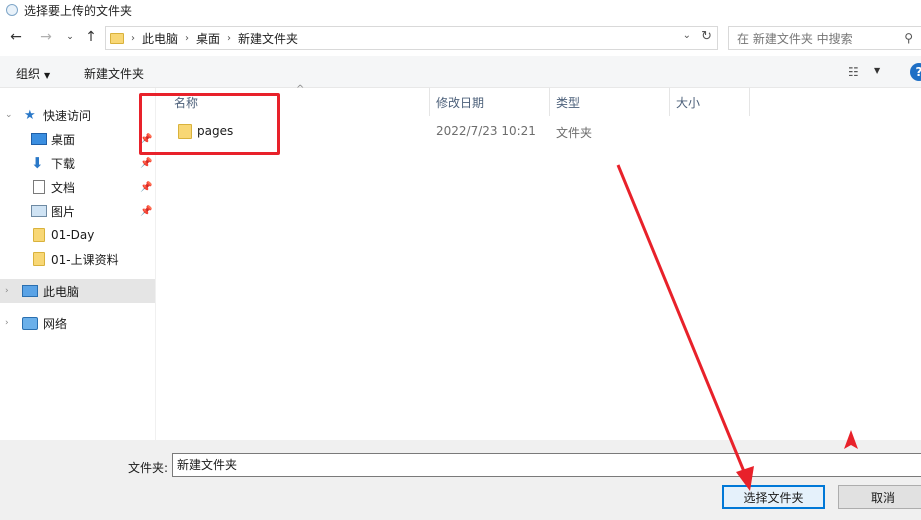  What do you see at coordinates (148, 468) in the screenshot?
I see `folder-label: 文件夹:` at bounding box center [148, 468].